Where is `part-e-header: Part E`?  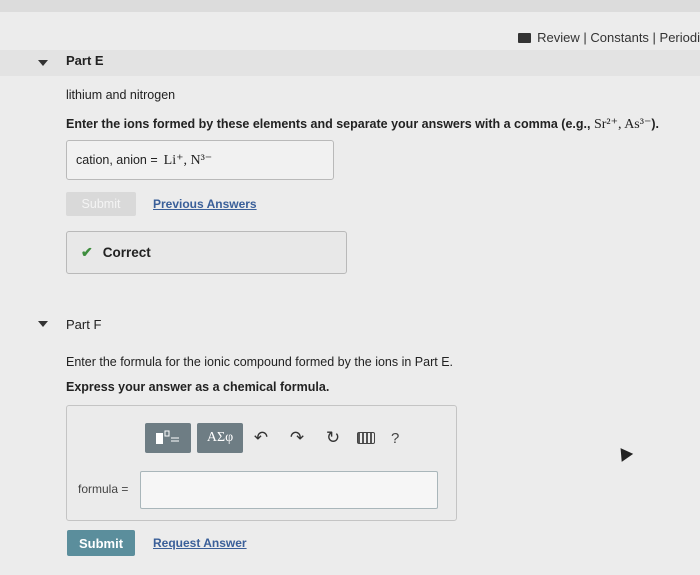
part-e-header: Part E is located at coordinates (350, 63).